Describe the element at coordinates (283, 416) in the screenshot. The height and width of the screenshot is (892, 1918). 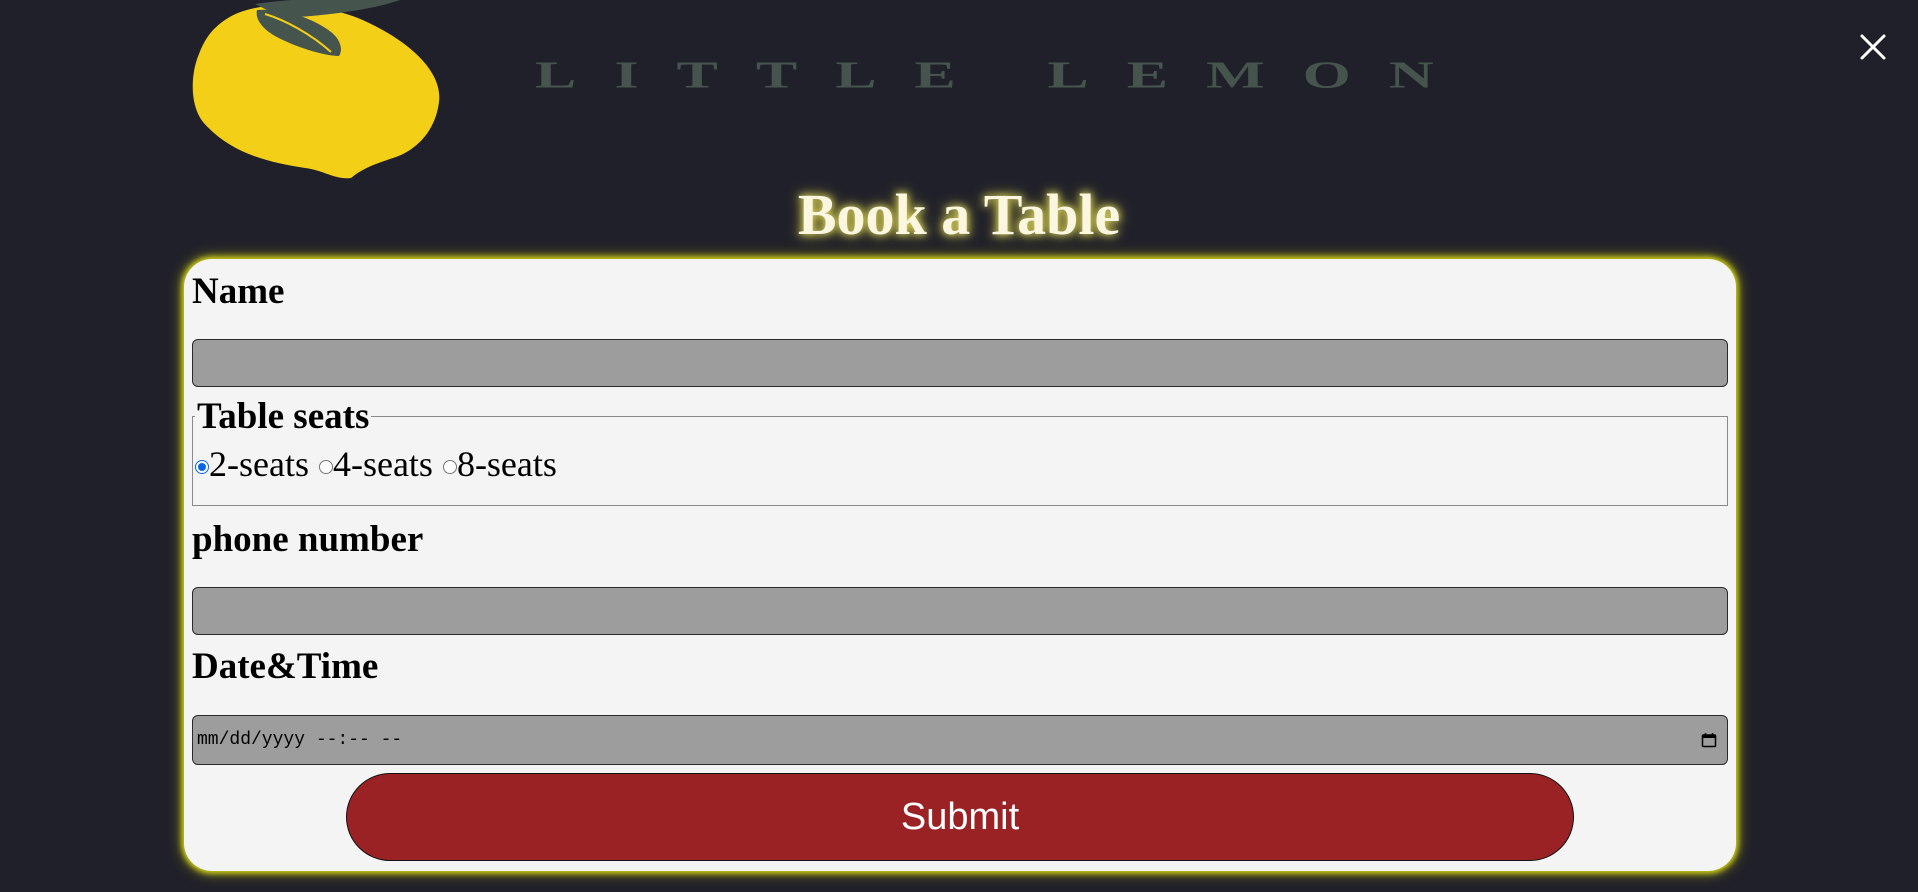
I see `table-seats-legend: Table seats` at that location.